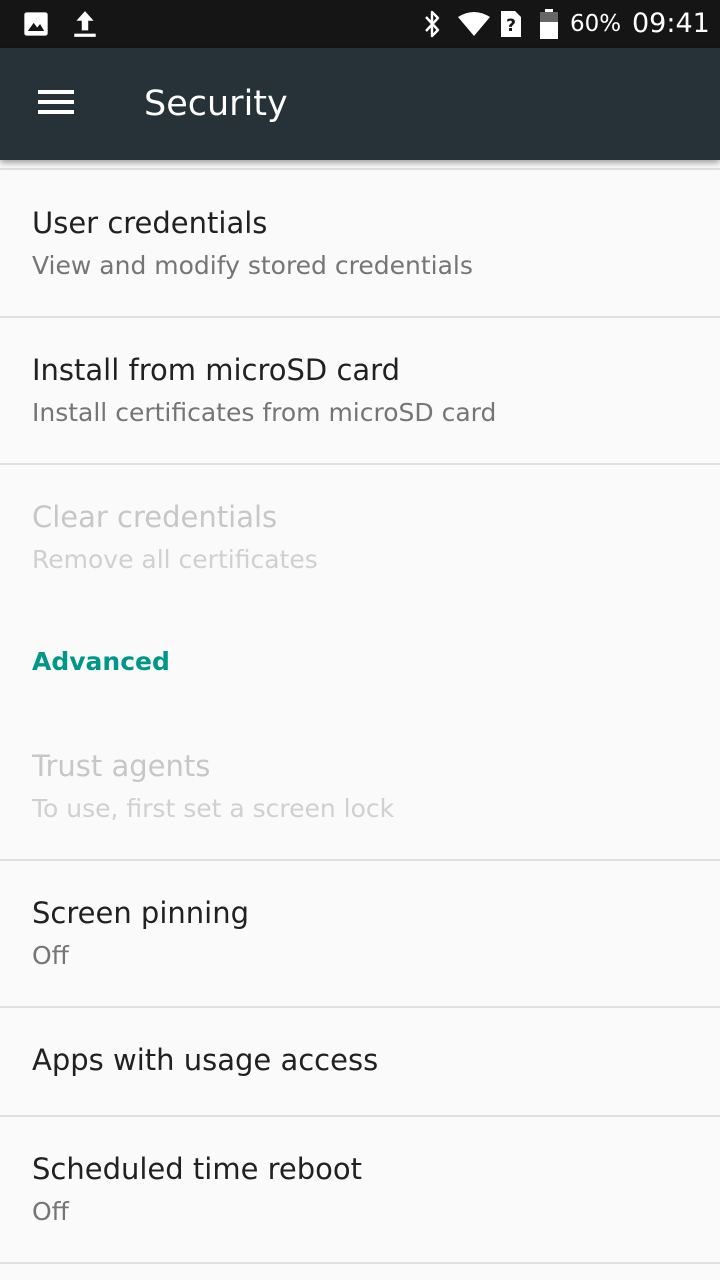 The width and height of the screenshot is (720, 1280). What do you see at coordinates (433, 24) in the screenshot?
I see `bluetooth-icon` at bounding box center [433, 24].